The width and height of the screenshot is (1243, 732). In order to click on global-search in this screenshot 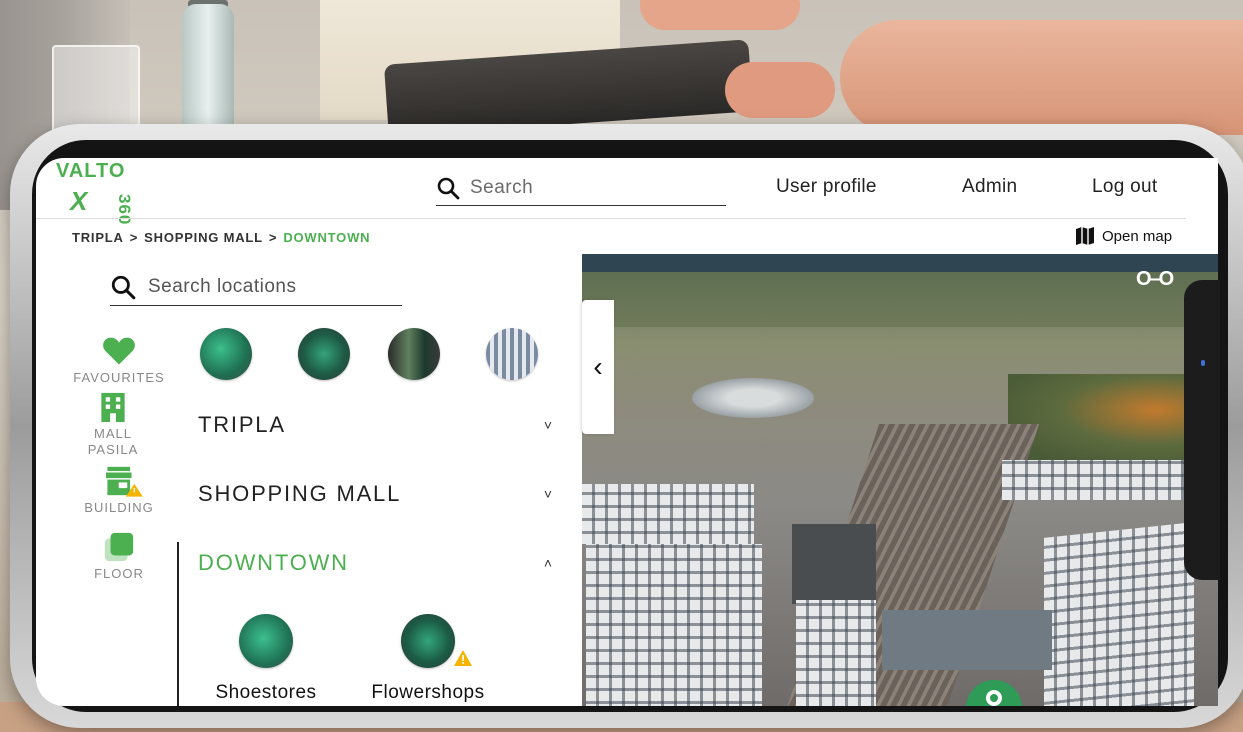, I will do `click(581, 188)`.